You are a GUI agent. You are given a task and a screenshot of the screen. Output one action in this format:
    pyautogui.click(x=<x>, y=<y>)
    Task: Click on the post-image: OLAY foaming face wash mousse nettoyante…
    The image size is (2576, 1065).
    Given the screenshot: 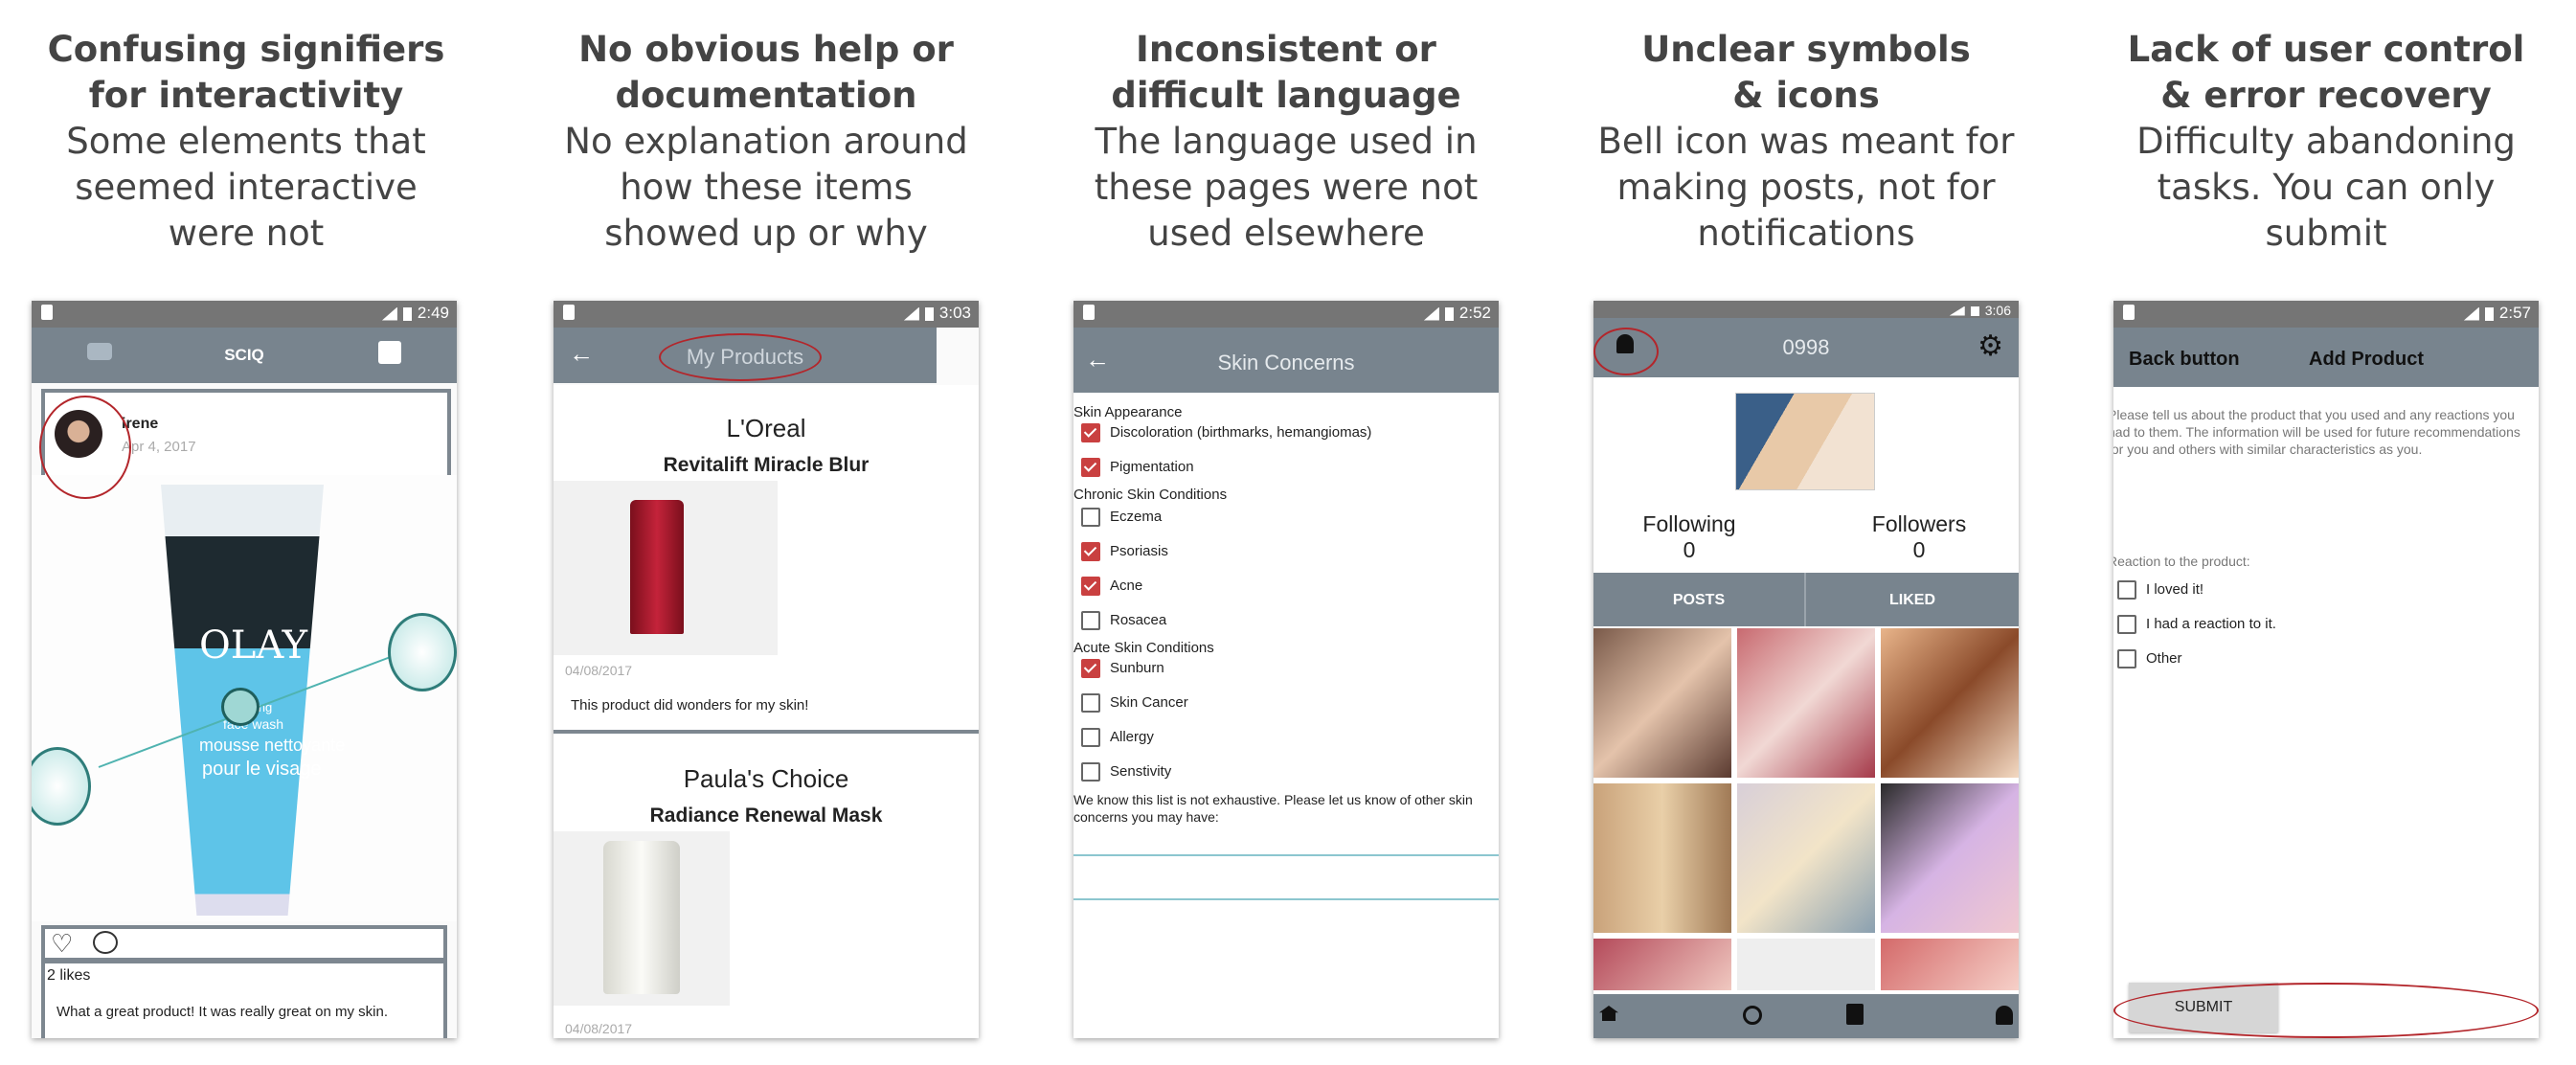 What is the action you would take?
    pyautogui.click(x=244, y=698)
    